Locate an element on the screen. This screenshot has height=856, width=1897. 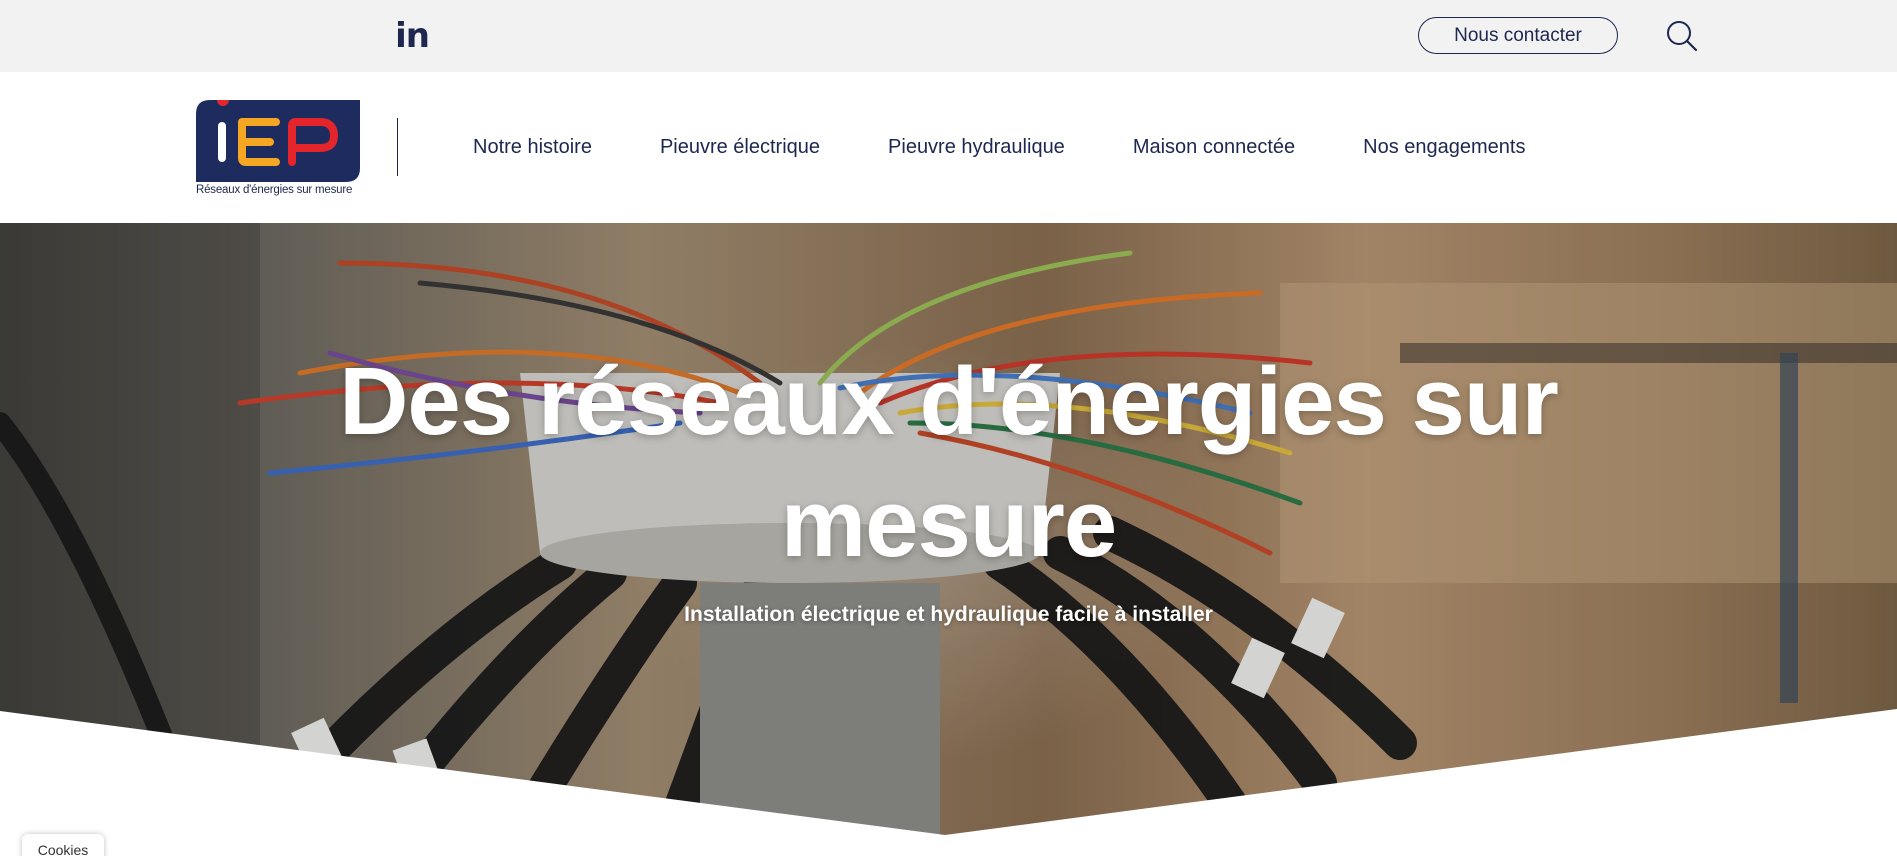
header-divider is located at coordinates (397, 147).